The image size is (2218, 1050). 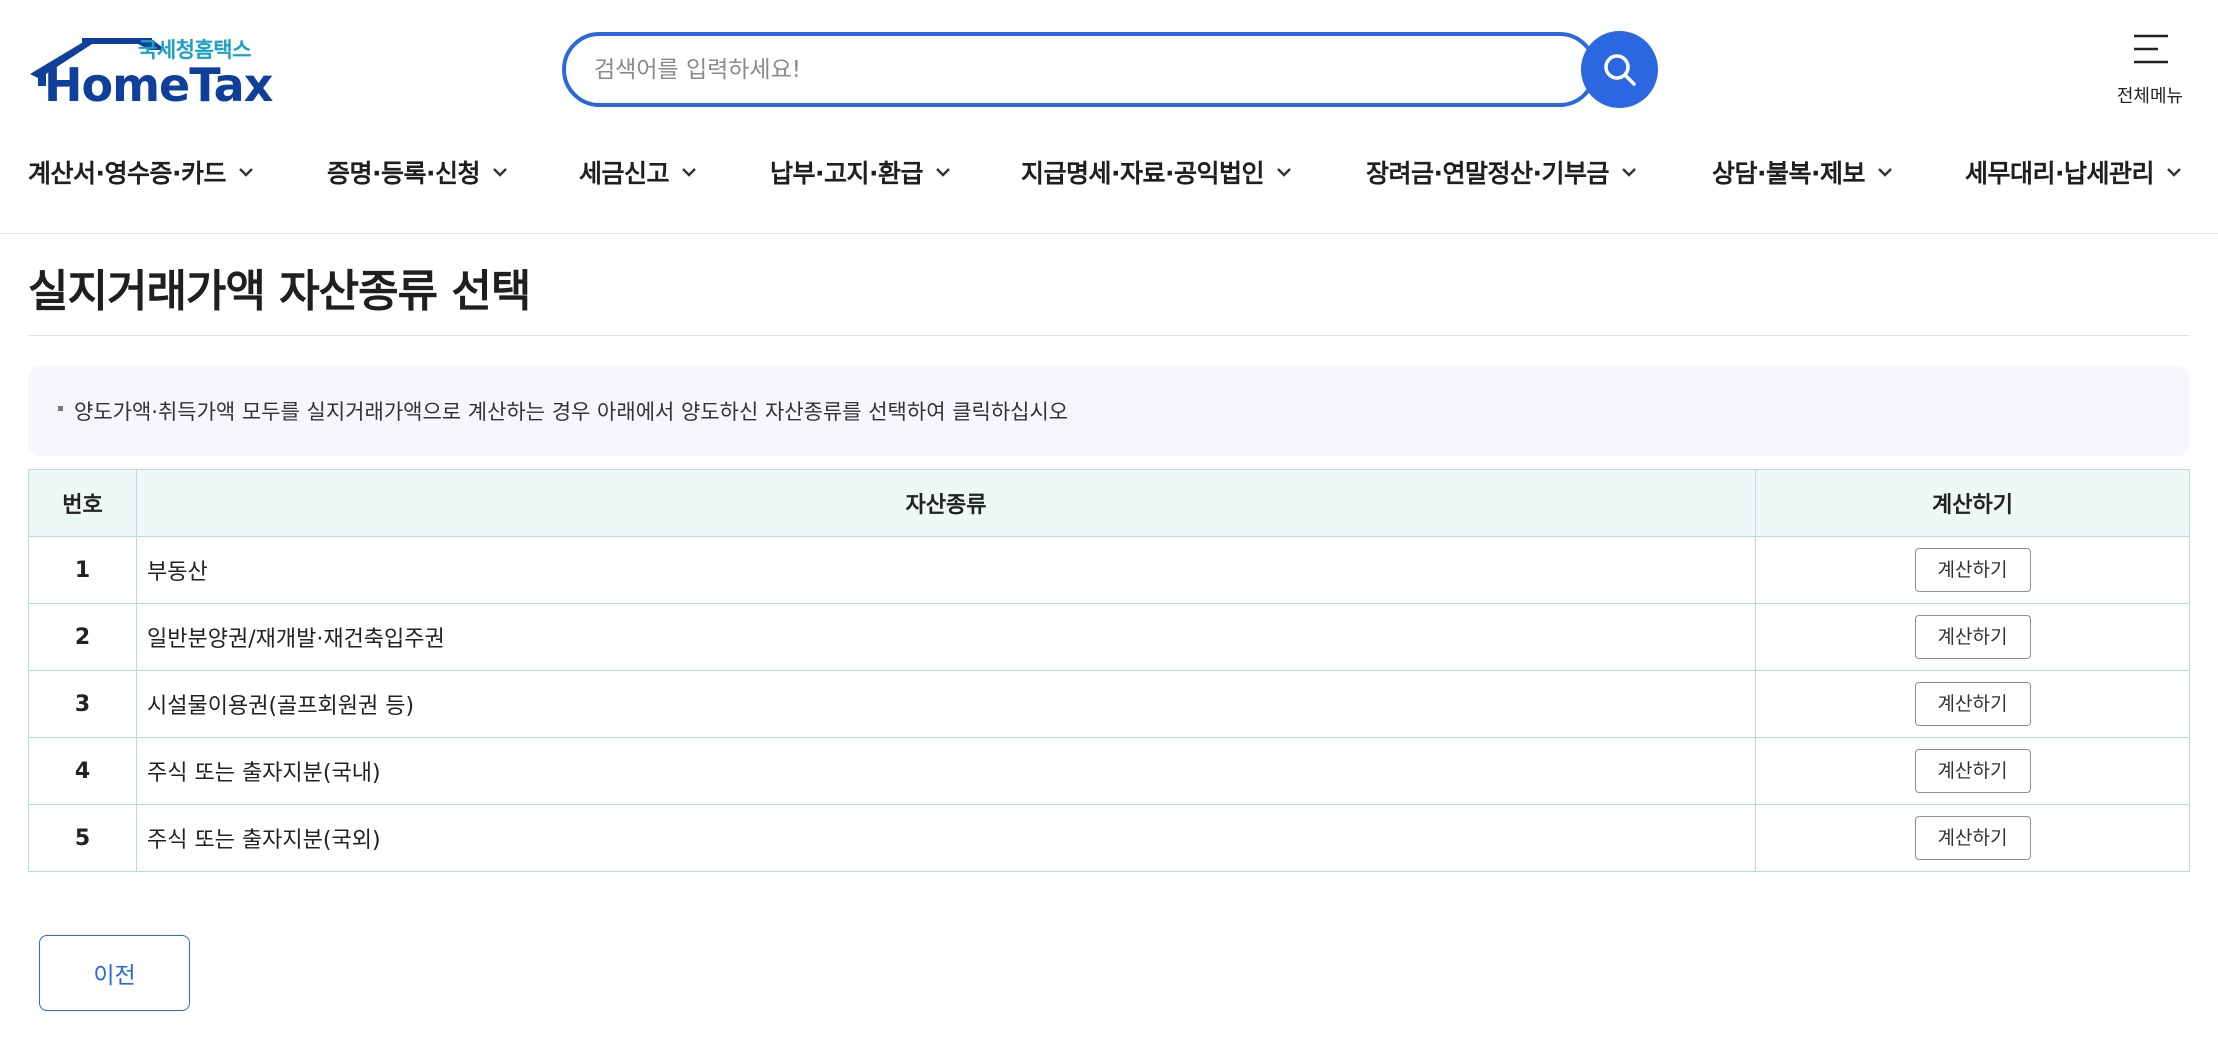 I want to click on nav-item-label: 지급명세·자료·공익법인, so click(x=1143, y=173).